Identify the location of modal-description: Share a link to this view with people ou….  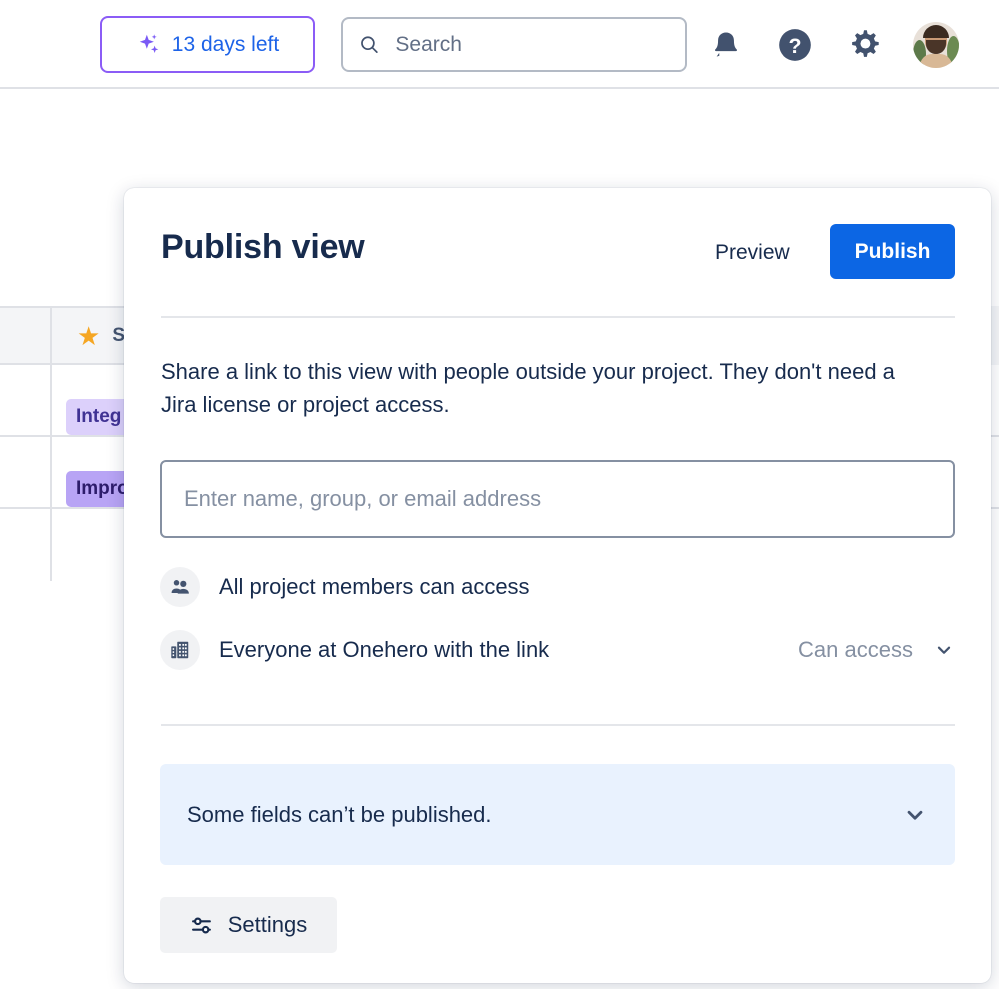
(528, 388).